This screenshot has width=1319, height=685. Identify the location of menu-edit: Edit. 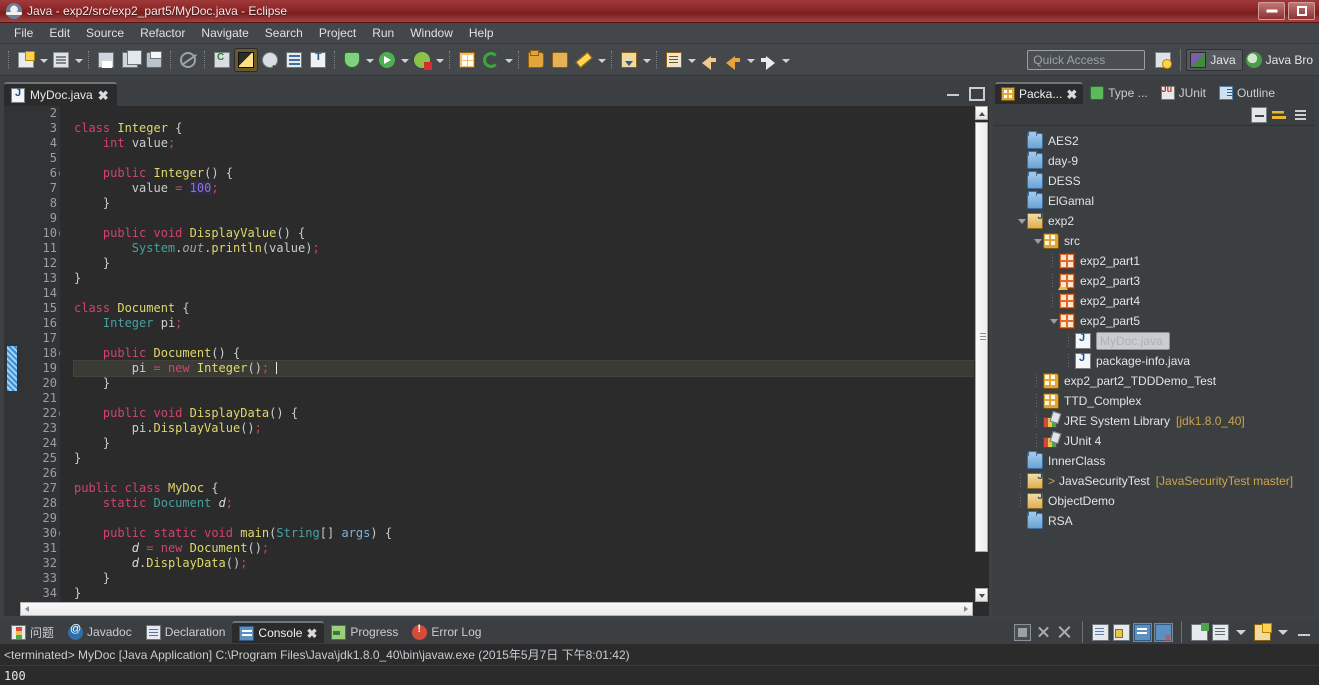
(59, 33).